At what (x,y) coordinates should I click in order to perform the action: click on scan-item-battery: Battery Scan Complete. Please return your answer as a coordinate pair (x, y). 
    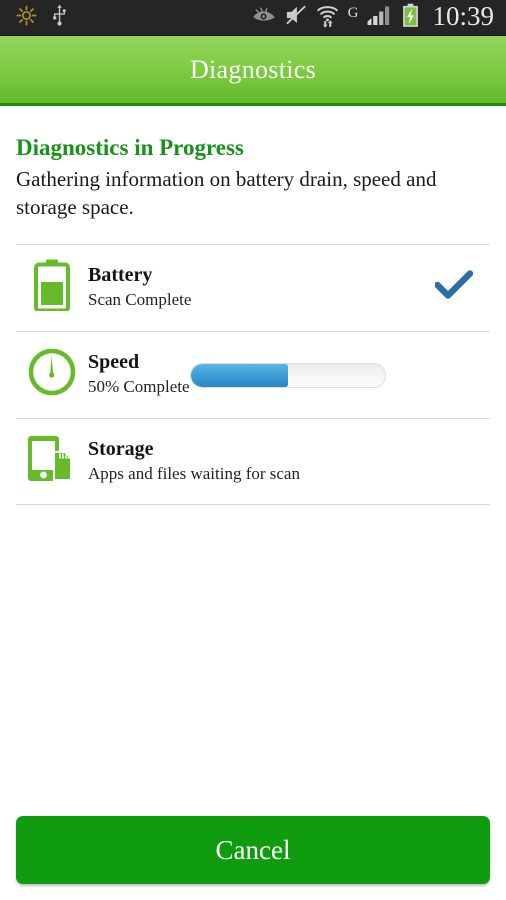
    Looking at the image, I should click on (253, 287).